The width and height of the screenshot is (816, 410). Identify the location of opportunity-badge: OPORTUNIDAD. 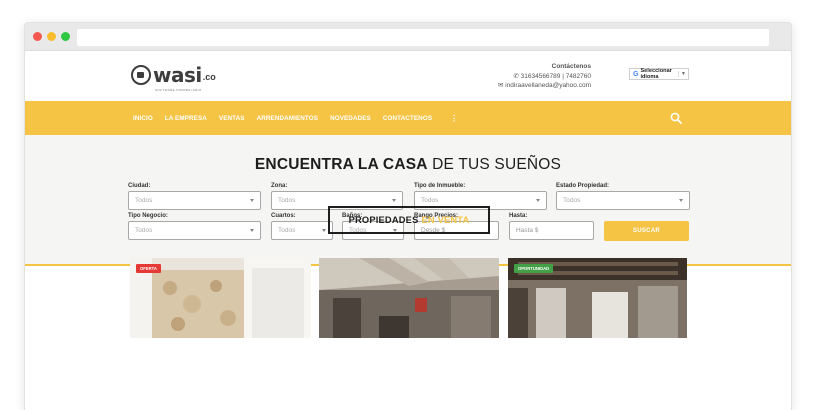
(534, 268).